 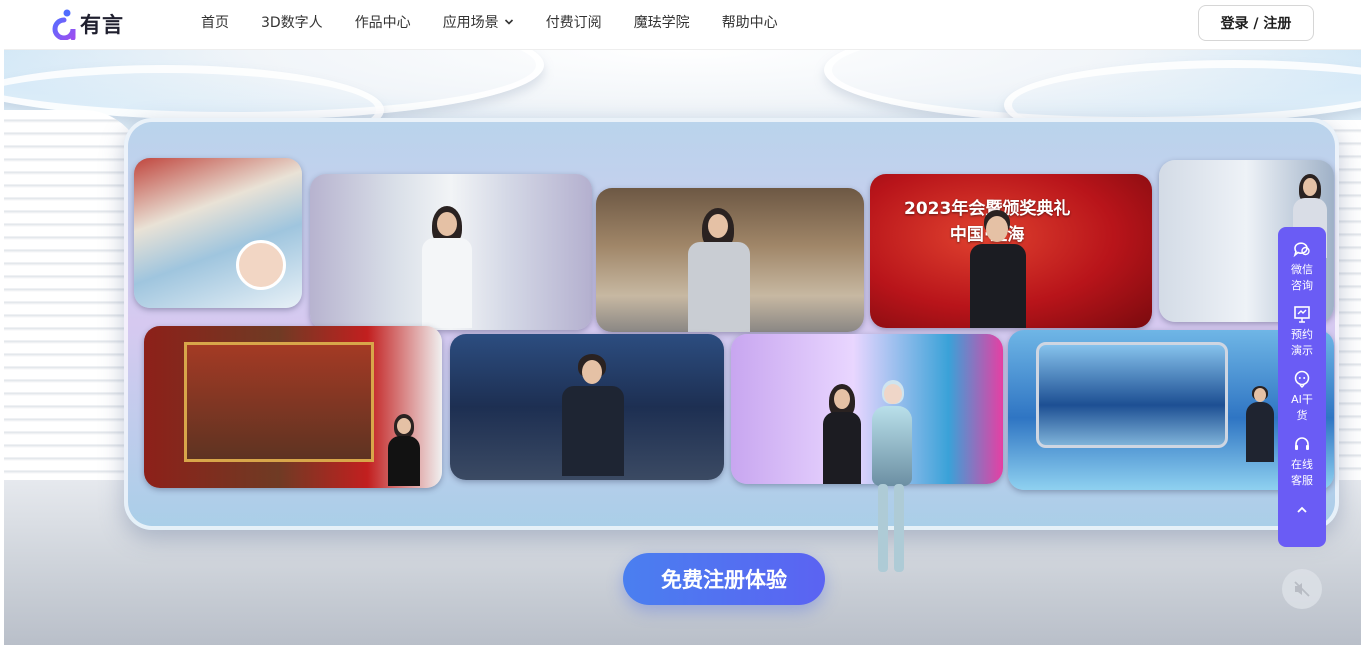 I want to click on nav-label: 帮助中心, so click(x=749, y=23).